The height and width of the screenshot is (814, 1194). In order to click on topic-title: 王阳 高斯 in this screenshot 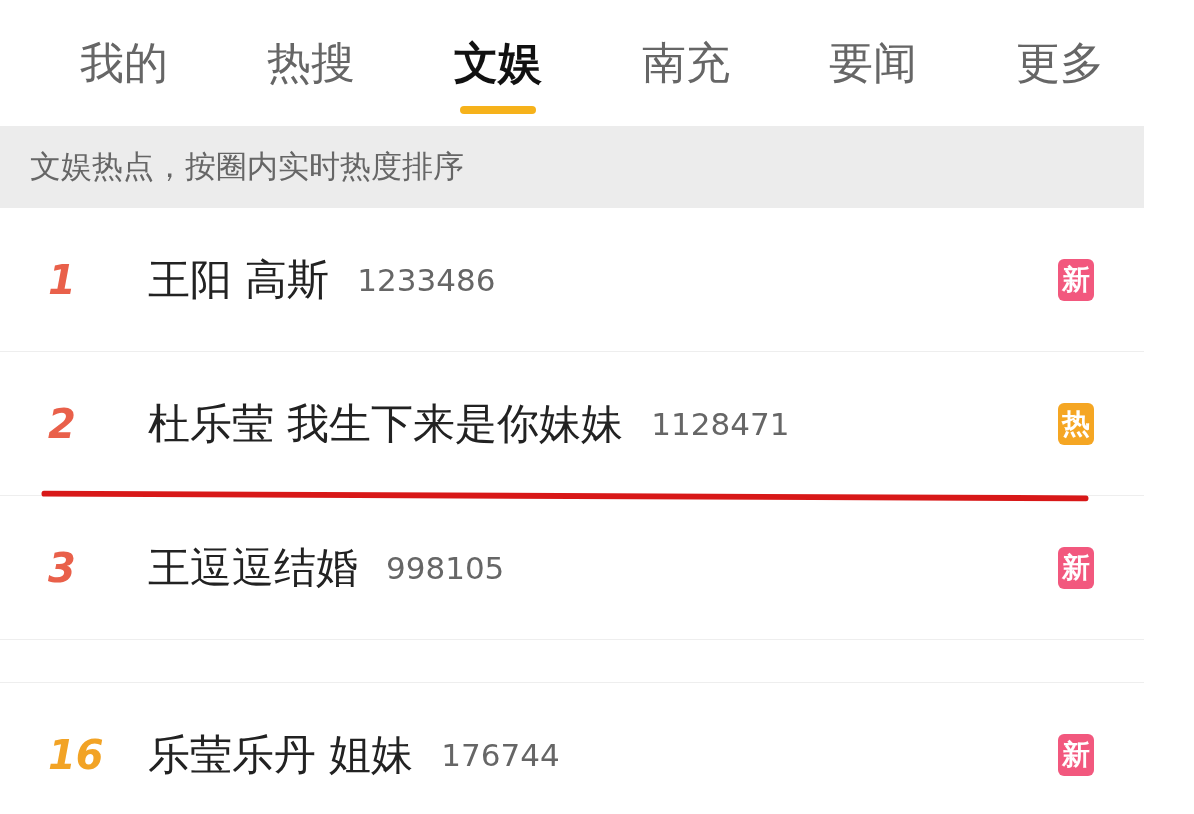, I will do `click(239, 279)`.